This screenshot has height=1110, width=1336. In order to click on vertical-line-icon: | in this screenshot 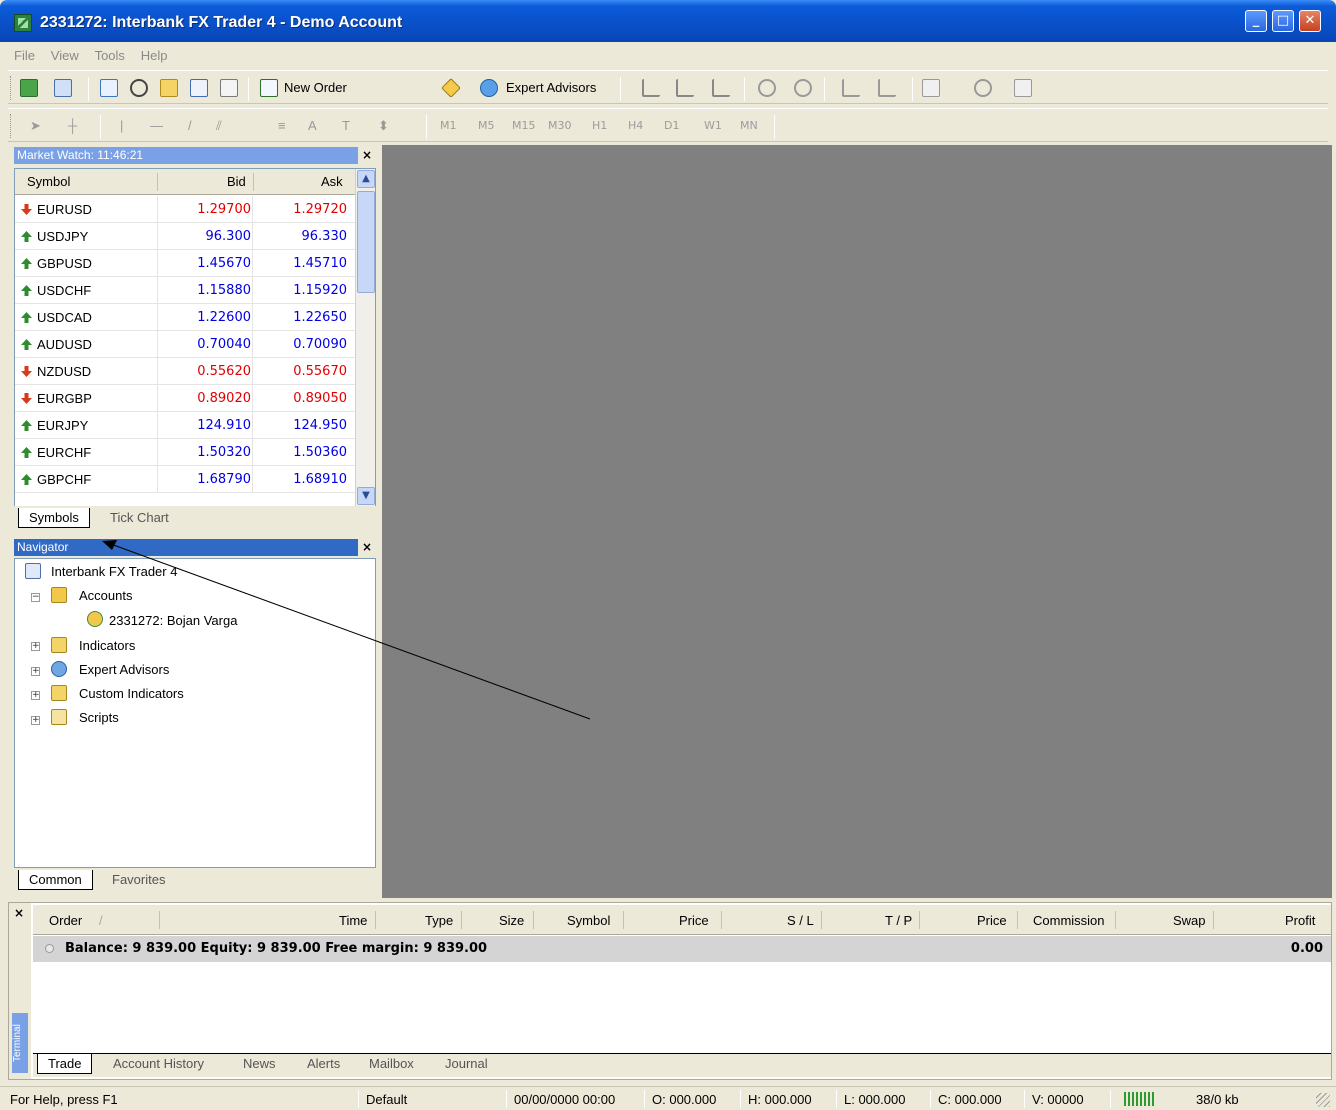, I will do `click(121, 125)`.